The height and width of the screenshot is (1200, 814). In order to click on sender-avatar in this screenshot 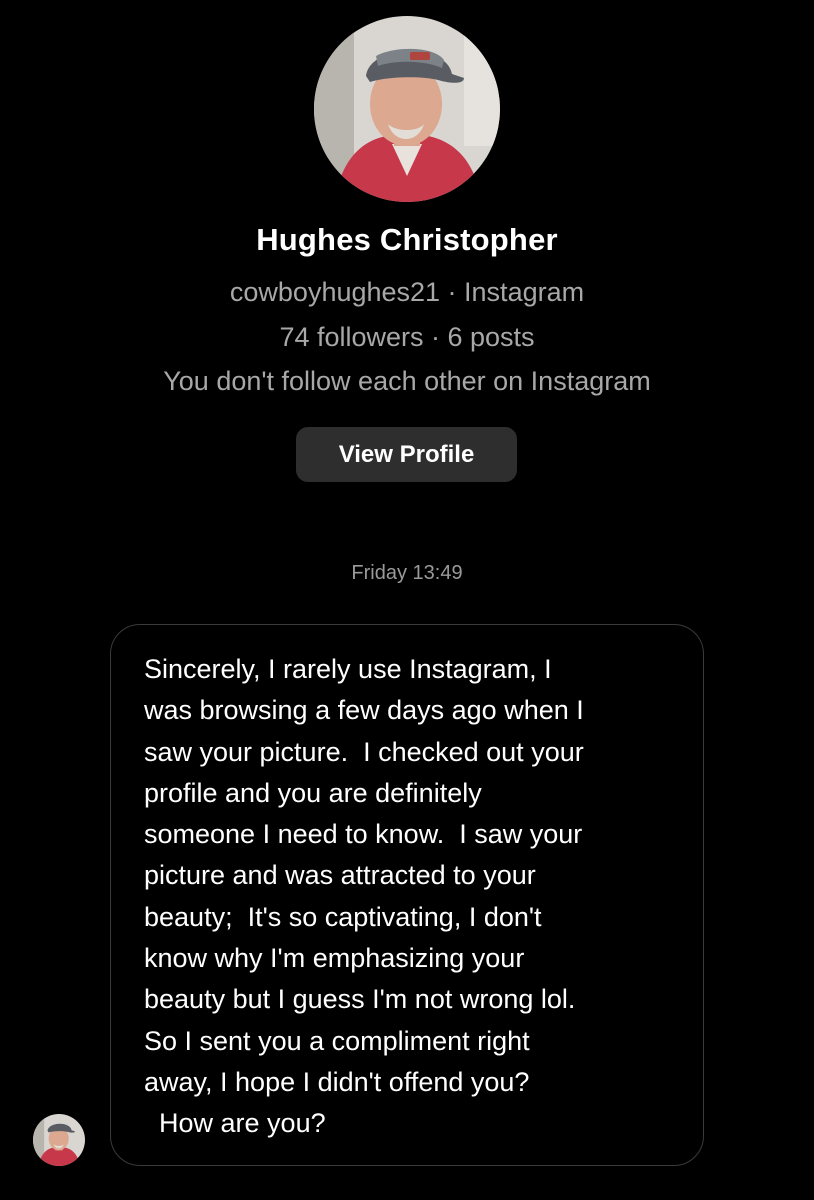, I will do `click(59, 1140)`.